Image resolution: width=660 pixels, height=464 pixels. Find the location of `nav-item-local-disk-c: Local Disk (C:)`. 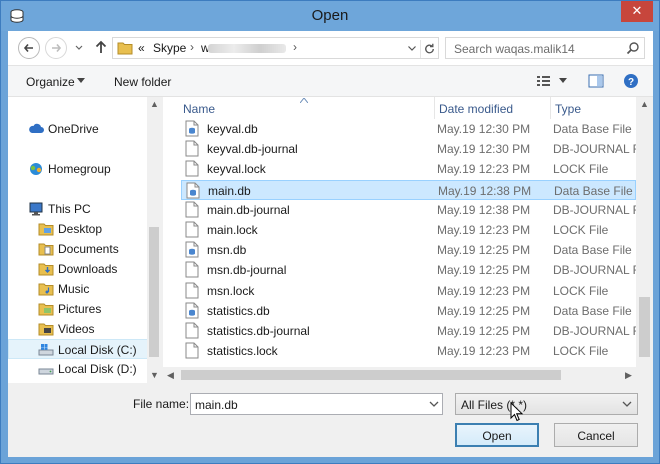

nav-item-local-disk-c: Local Disk (C:) is located at coordinates (78, 349).